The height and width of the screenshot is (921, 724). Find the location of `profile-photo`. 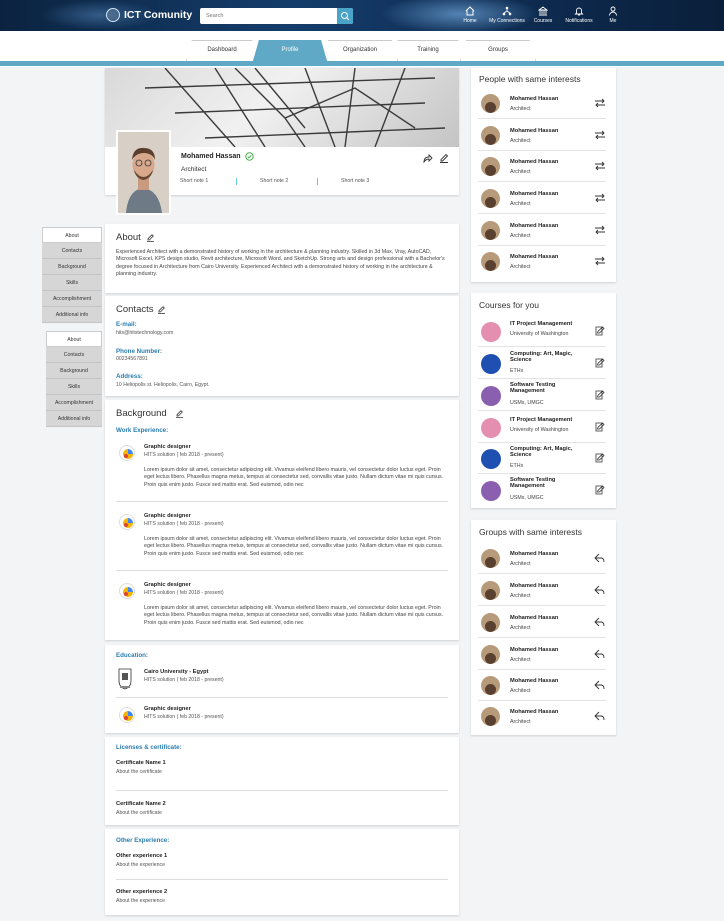

profile-photo is located at coordinates (143, 172).